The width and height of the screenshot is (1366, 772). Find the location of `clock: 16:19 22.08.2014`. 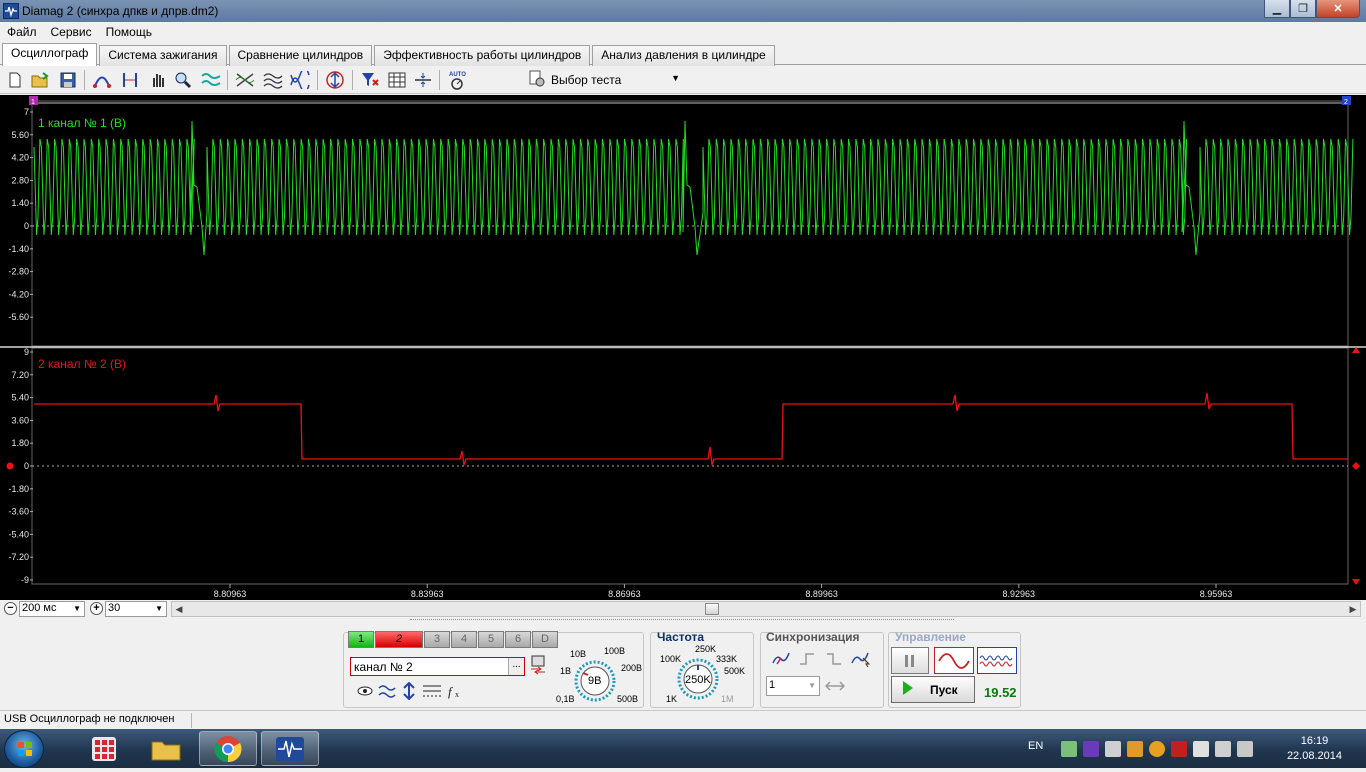

clock: 16:19 22.08.2014 is located at coordinates (1314, 749).